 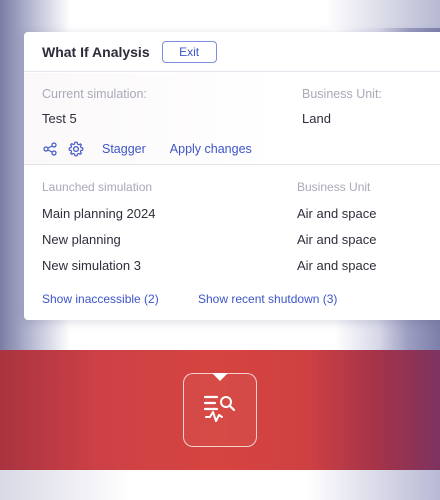 I want to click on analysis-search-icon, so click(x=220, y=410).